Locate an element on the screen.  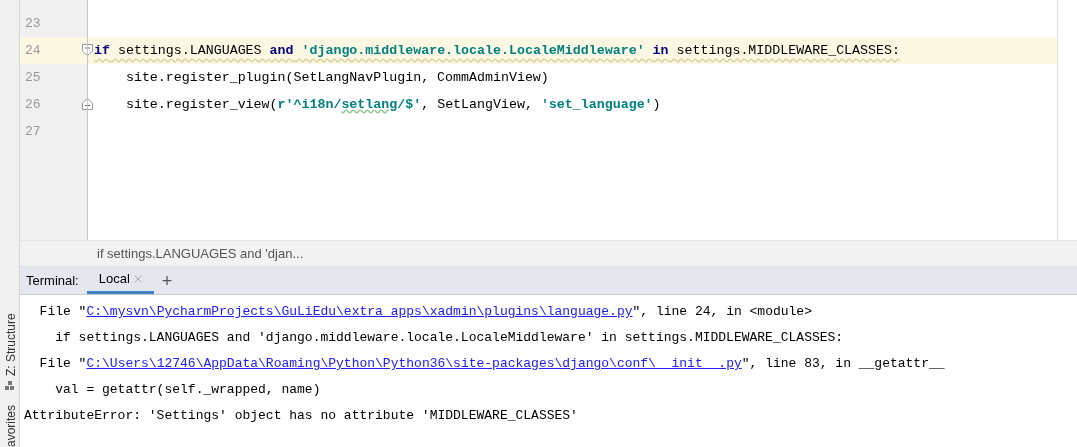
close-icon is located at coordinates (137, 279).